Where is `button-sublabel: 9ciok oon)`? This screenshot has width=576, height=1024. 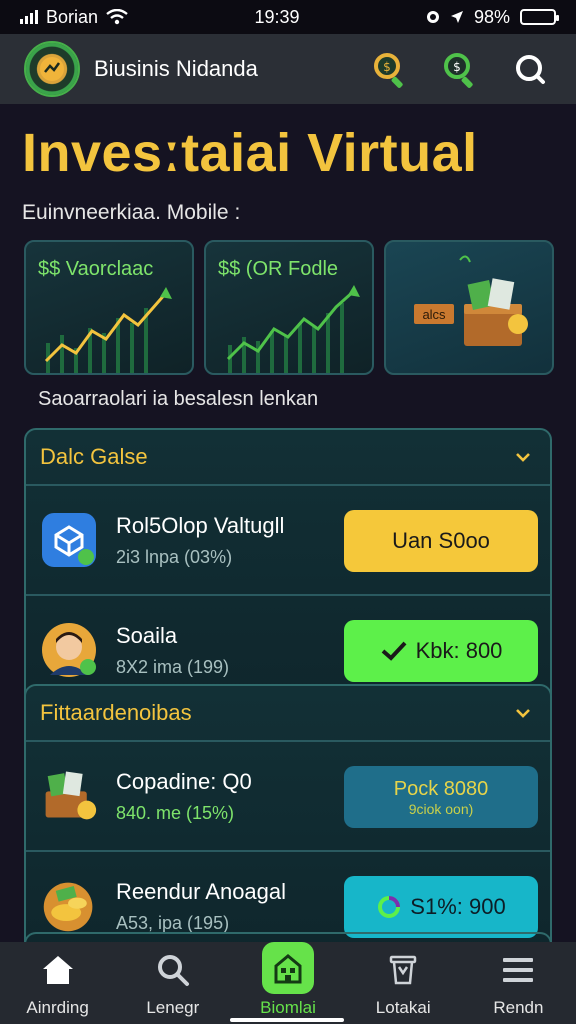
button-sublabel: 9ciok oon) is located at coordinates (441, 808).